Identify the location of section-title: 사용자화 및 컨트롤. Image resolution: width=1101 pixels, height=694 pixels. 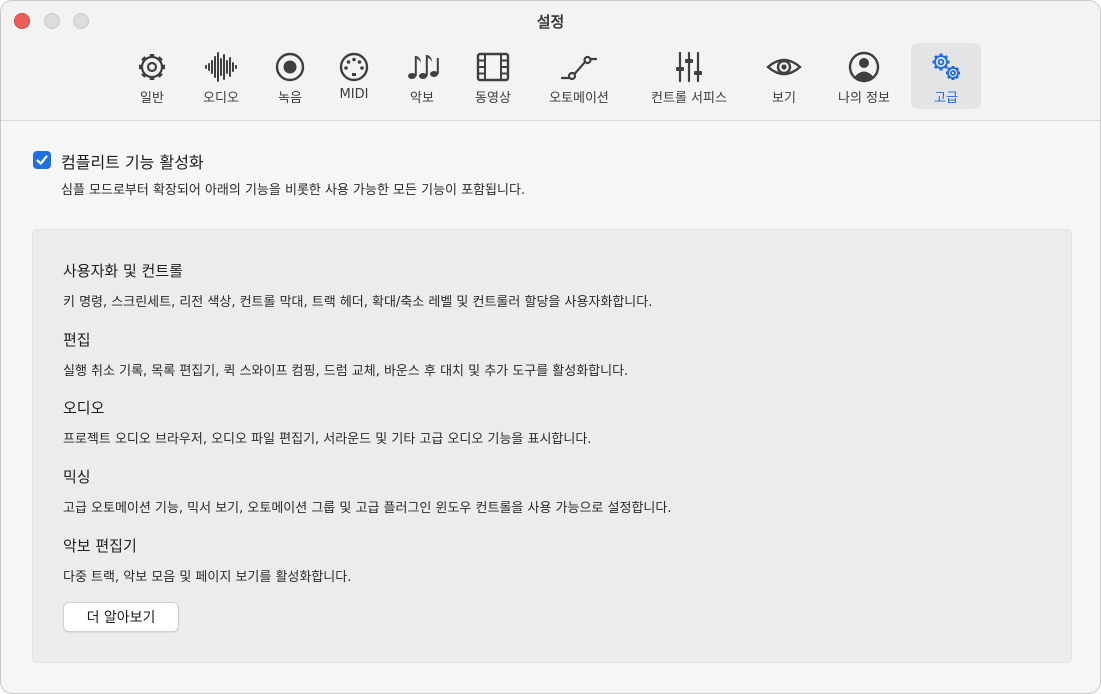
(123, 271).